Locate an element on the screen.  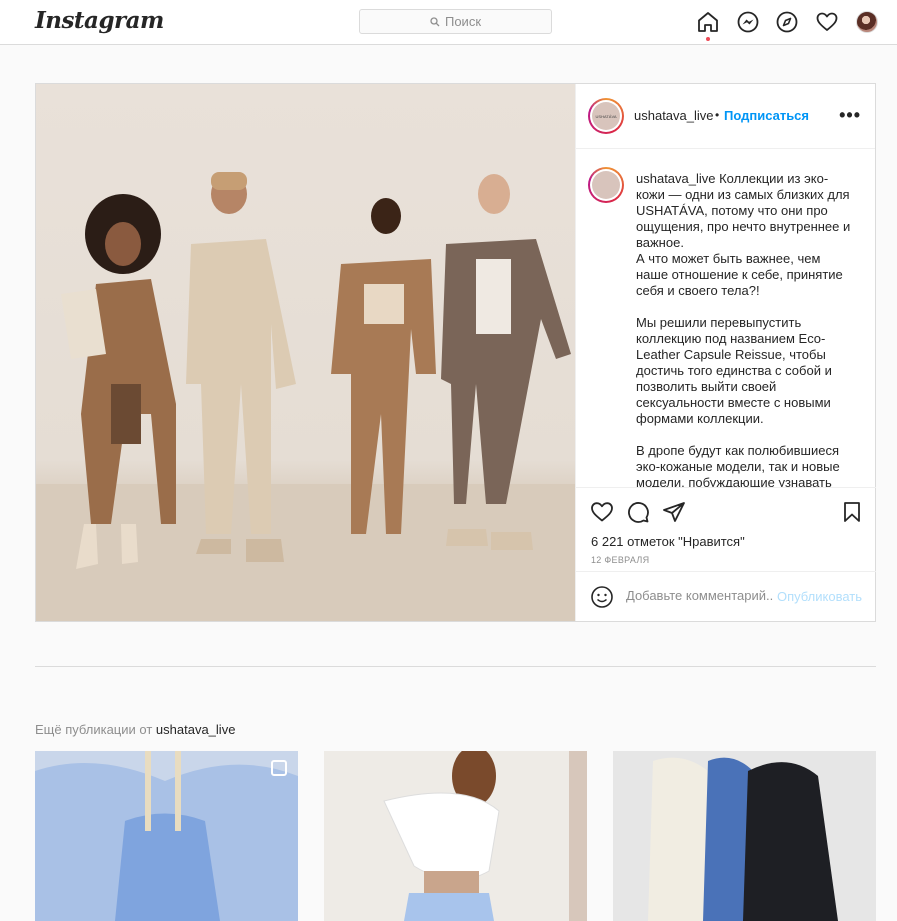
publish-button: Опубликовать is located at coordinates (819, 596).